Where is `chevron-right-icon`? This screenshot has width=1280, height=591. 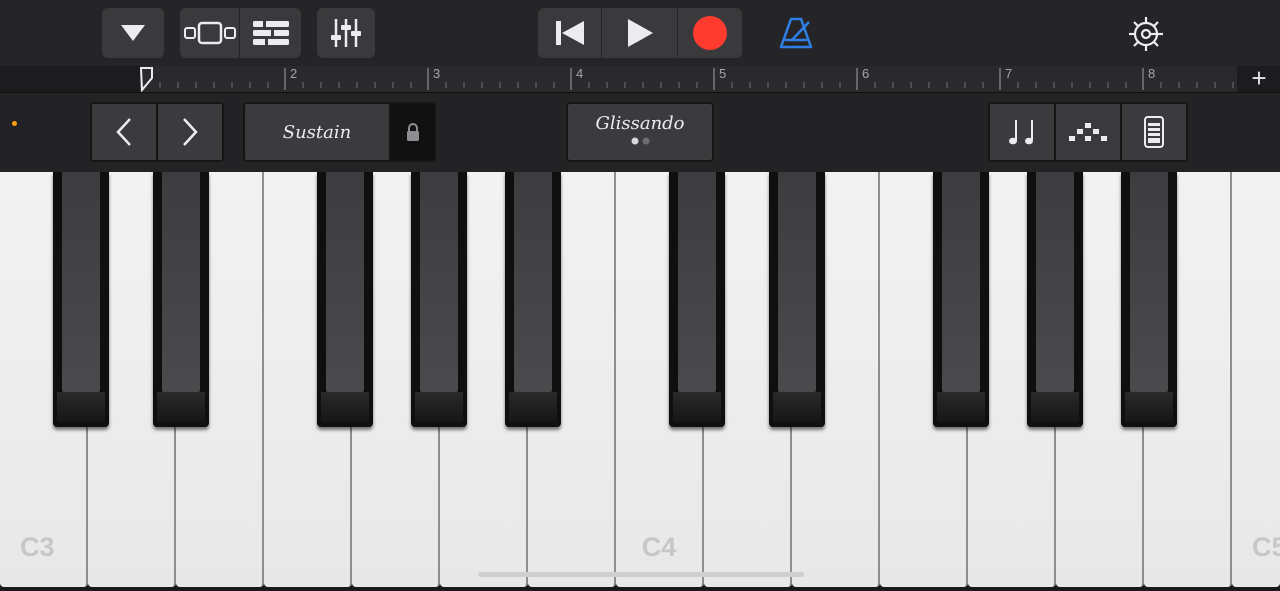 chevron-right-icon is located at coordinates (190, 132).